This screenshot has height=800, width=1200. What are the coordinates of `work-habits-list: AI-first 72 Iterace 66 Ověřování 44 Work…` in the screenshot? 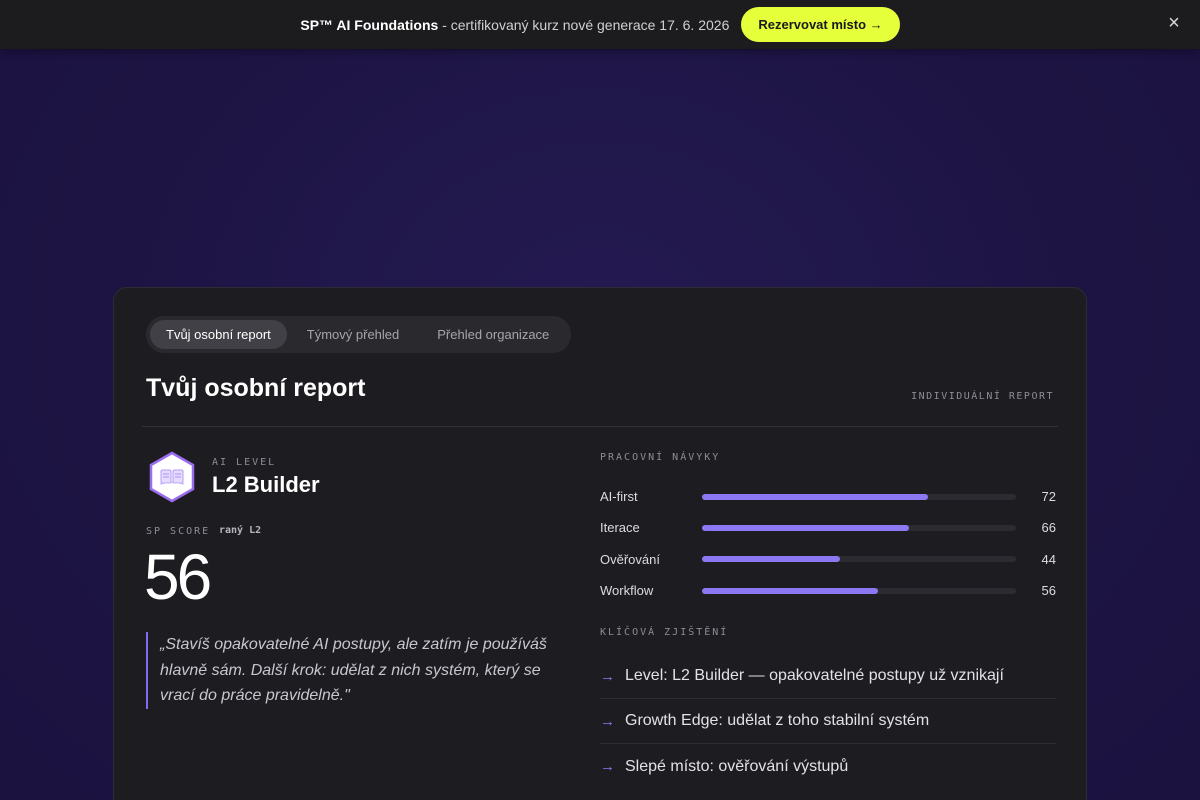 It's located at (828, 543).